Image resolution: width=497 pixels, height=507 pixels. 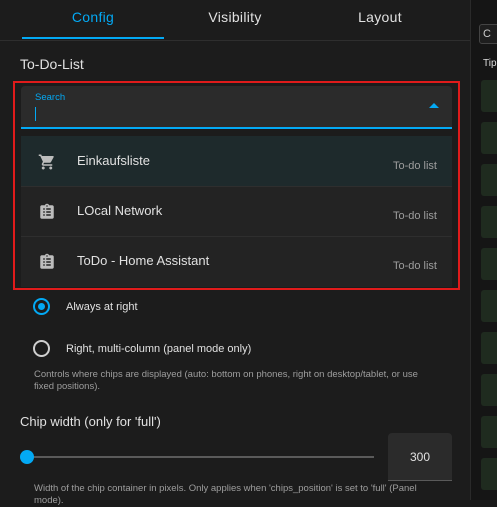 I want to click on radio-always-at-right, so click(x=41, y=306).